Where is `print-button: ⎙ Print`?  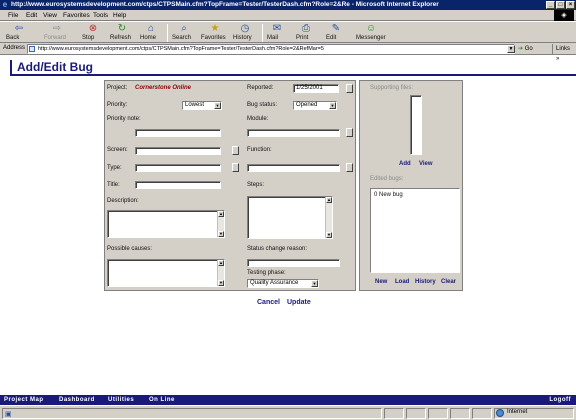
print-button: ⎙ Print is located at coordinates (306, 33).